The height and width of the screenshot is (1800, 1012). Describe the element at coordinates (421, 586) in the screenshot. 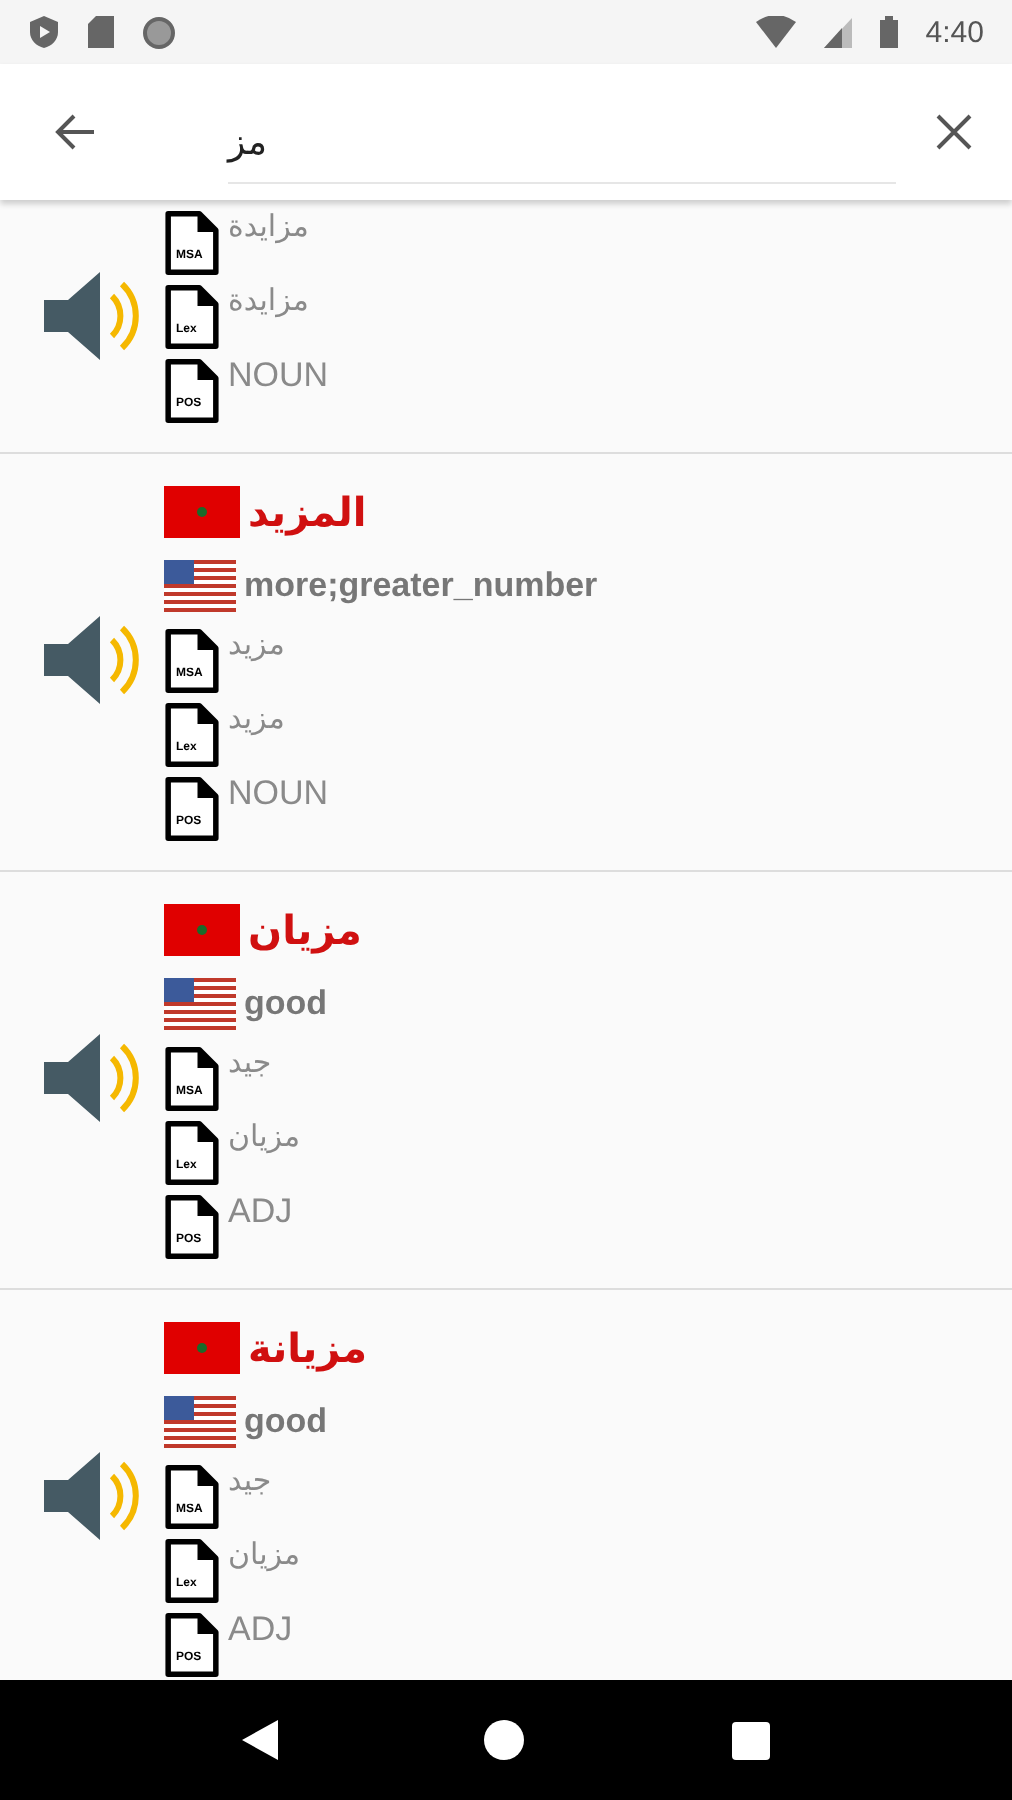

I see `translation: more;greater_number` at that location.